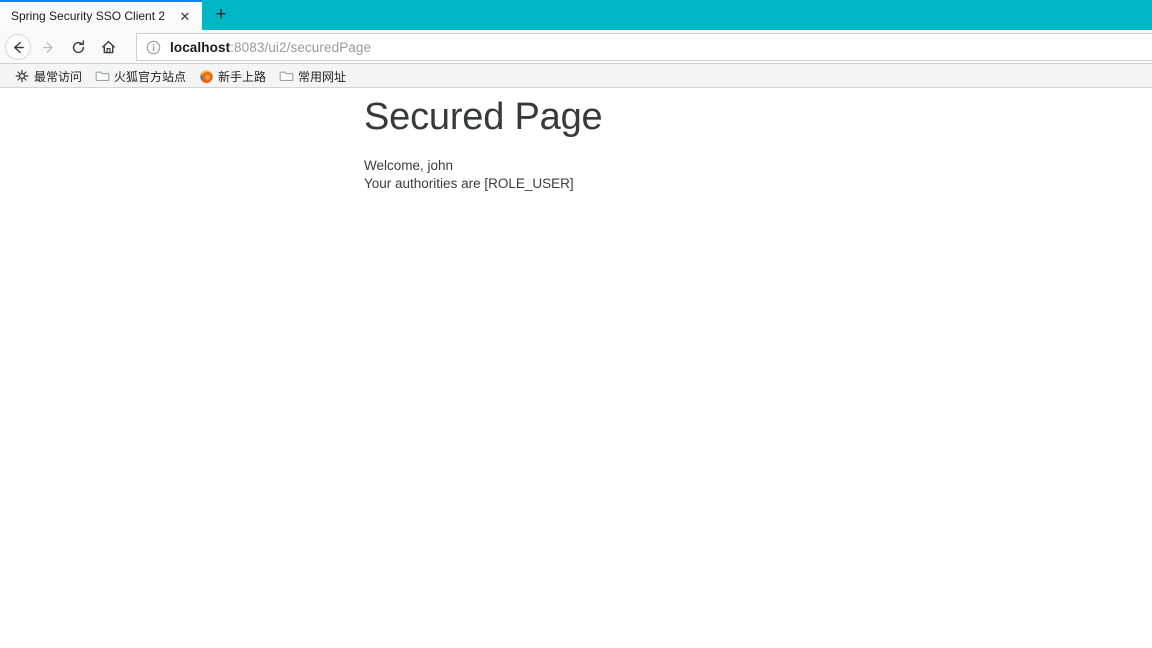 The height and width of the screenshot is (648, 1152). I want to click on back-arrow-icon, so click(18, 47).